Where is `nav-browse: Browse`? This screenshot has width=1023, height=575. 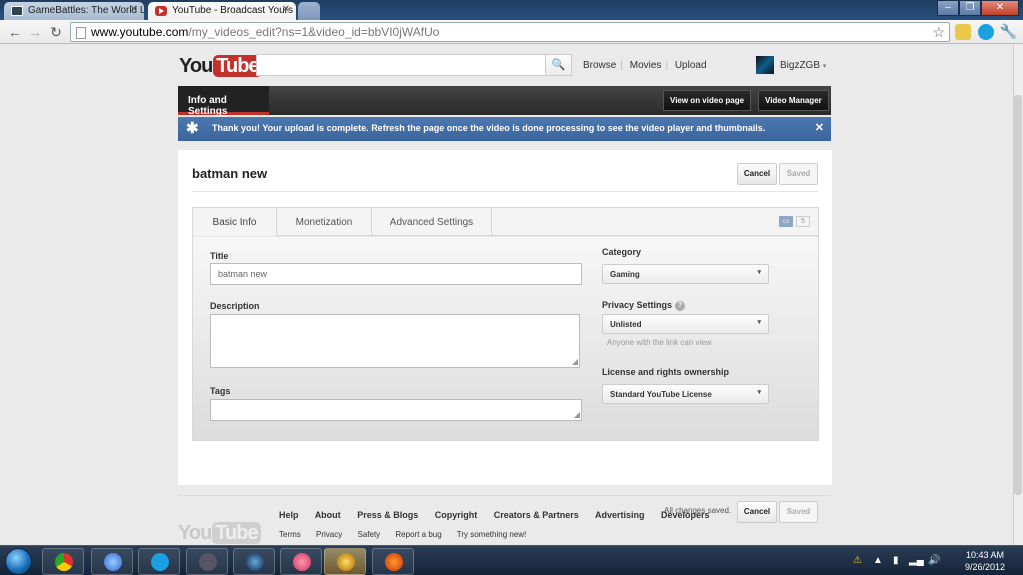 nav-browse: Browse is located at coordinates (599, 65).